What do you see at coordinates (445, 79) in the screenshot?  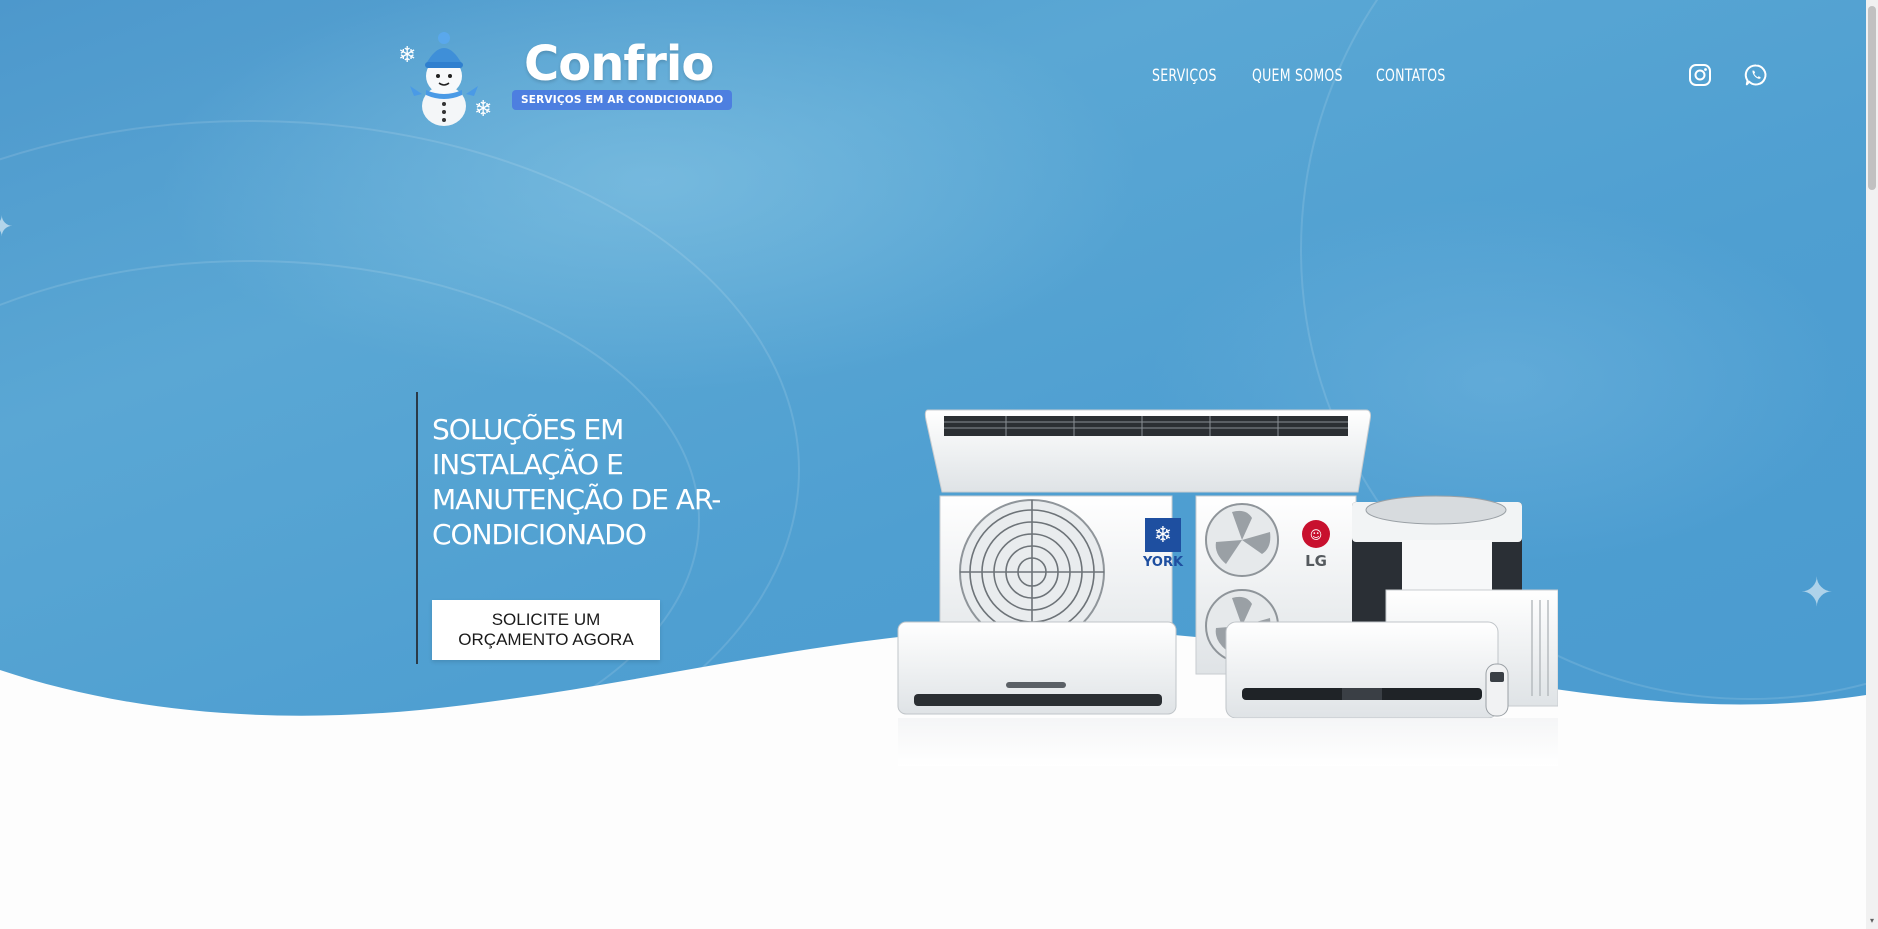 I see `snowman-icon: ❄ ❄` at bounding box center [445, 79].